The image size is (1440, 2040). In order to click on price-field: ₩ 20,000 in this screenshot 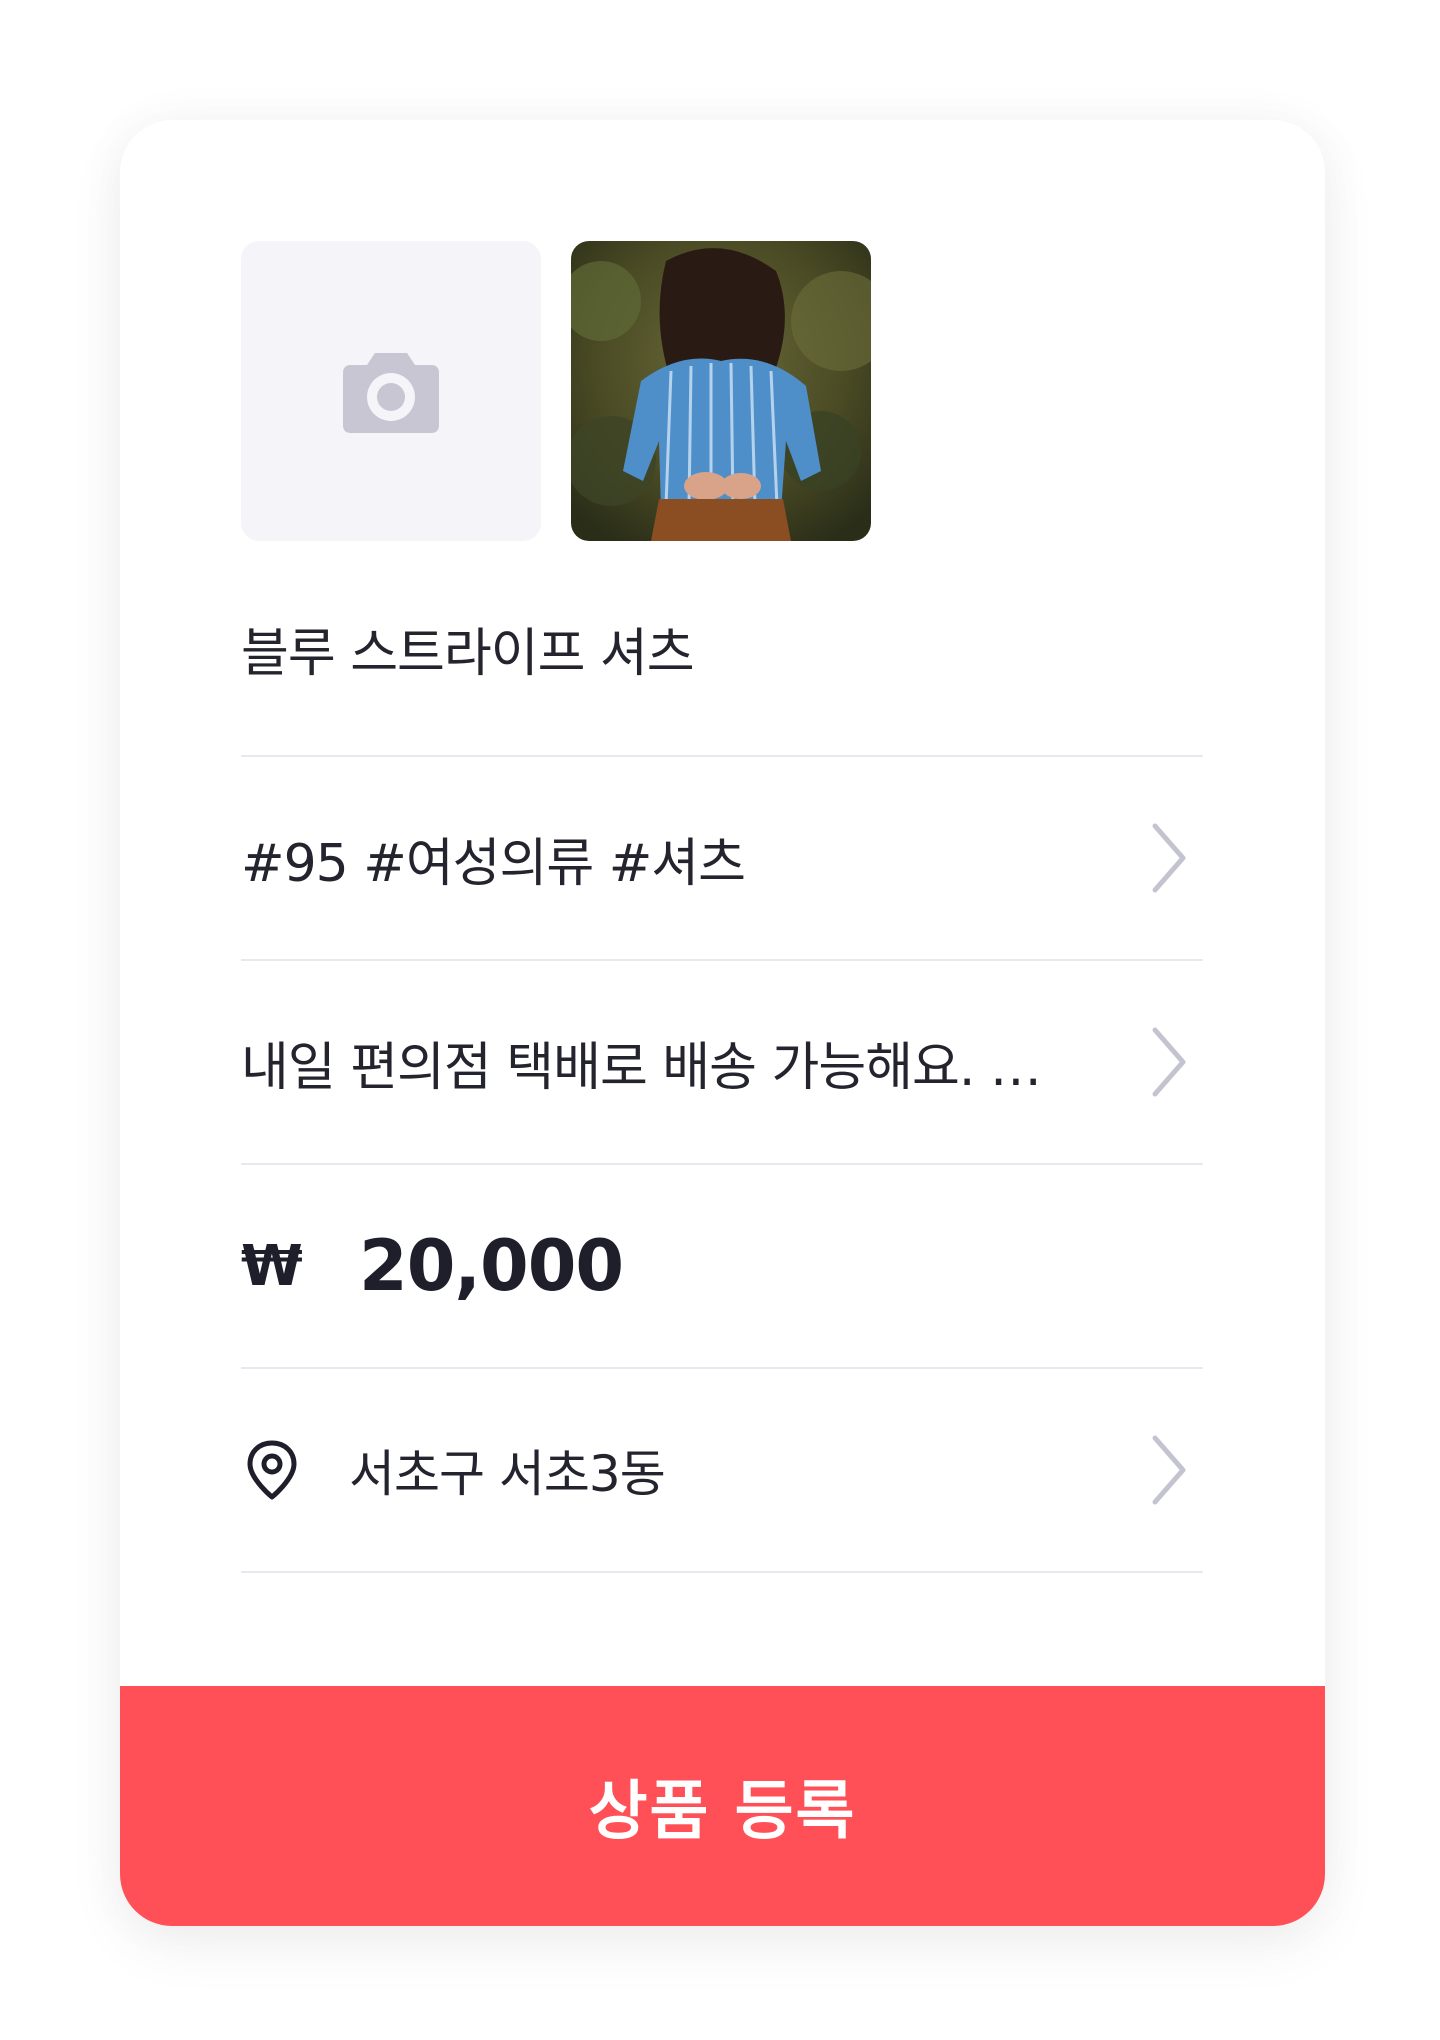, I will do `click(722, 1267)`.